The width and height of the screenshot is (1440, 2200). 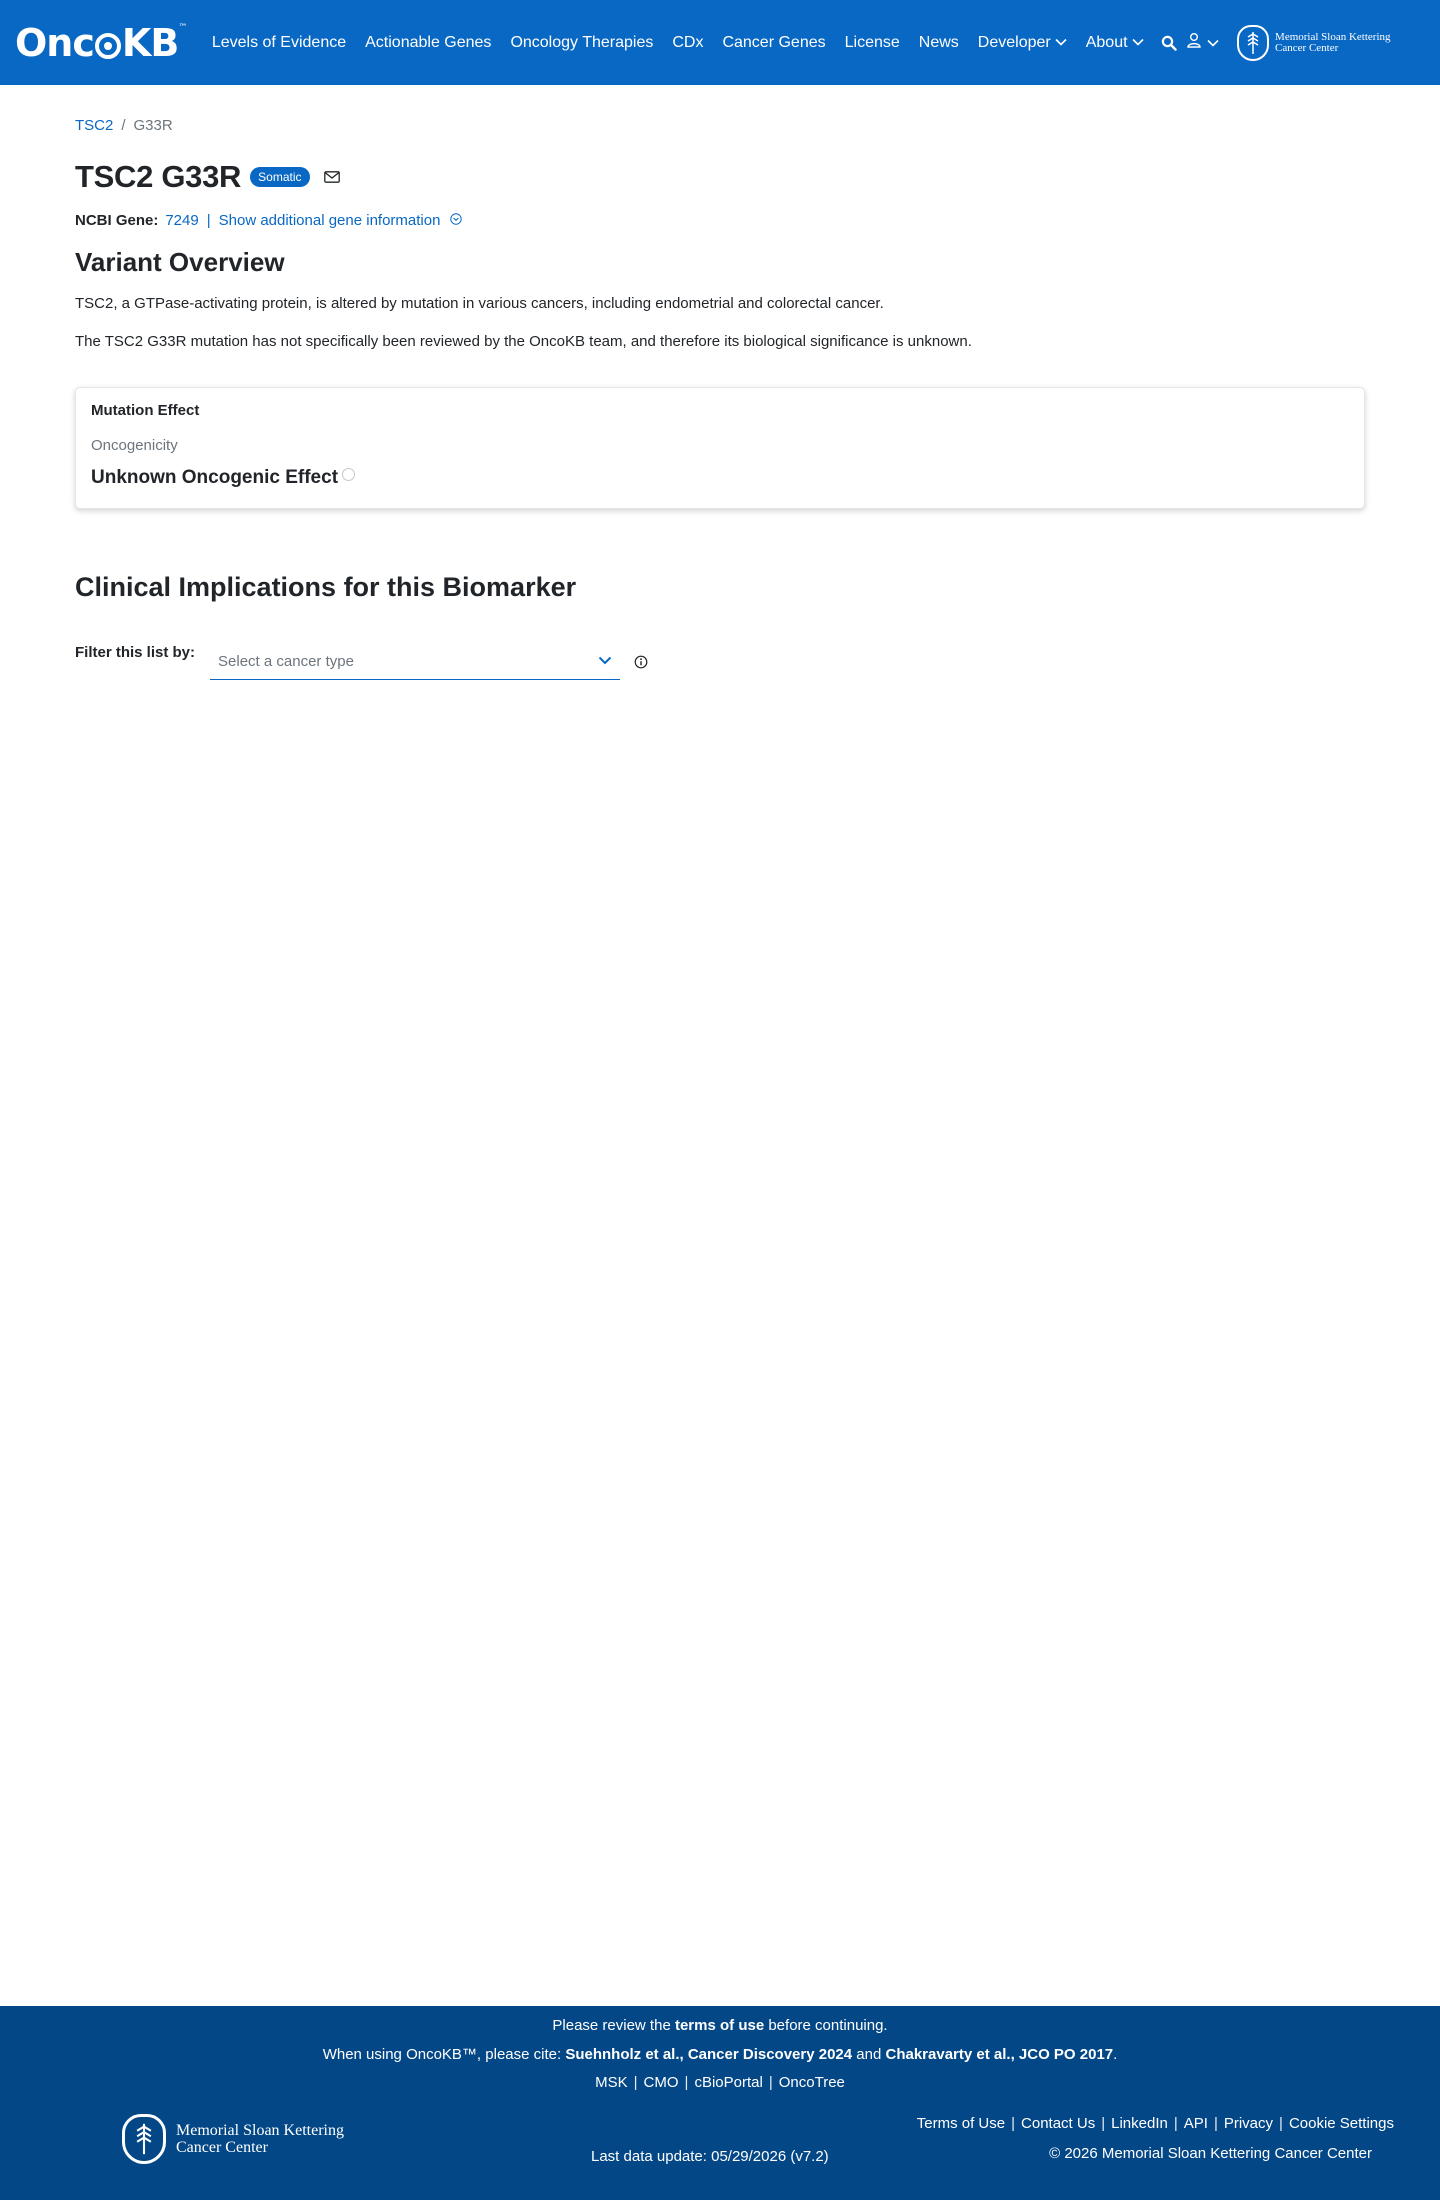 What do you see at coordinates (1058, 2123) in the screenshot?
I see `footer-link-contact: Contact Us` at bounding box center [1058, 2123].